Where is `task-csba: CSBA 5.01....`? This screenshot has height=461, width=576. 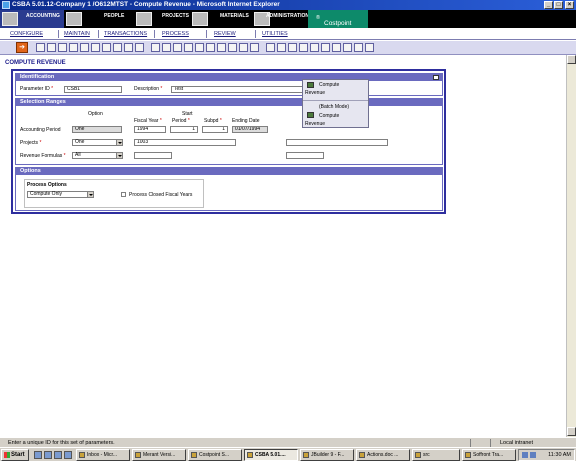
task-csba: CSBA 5.01.... is located at coordinates (271, 455).